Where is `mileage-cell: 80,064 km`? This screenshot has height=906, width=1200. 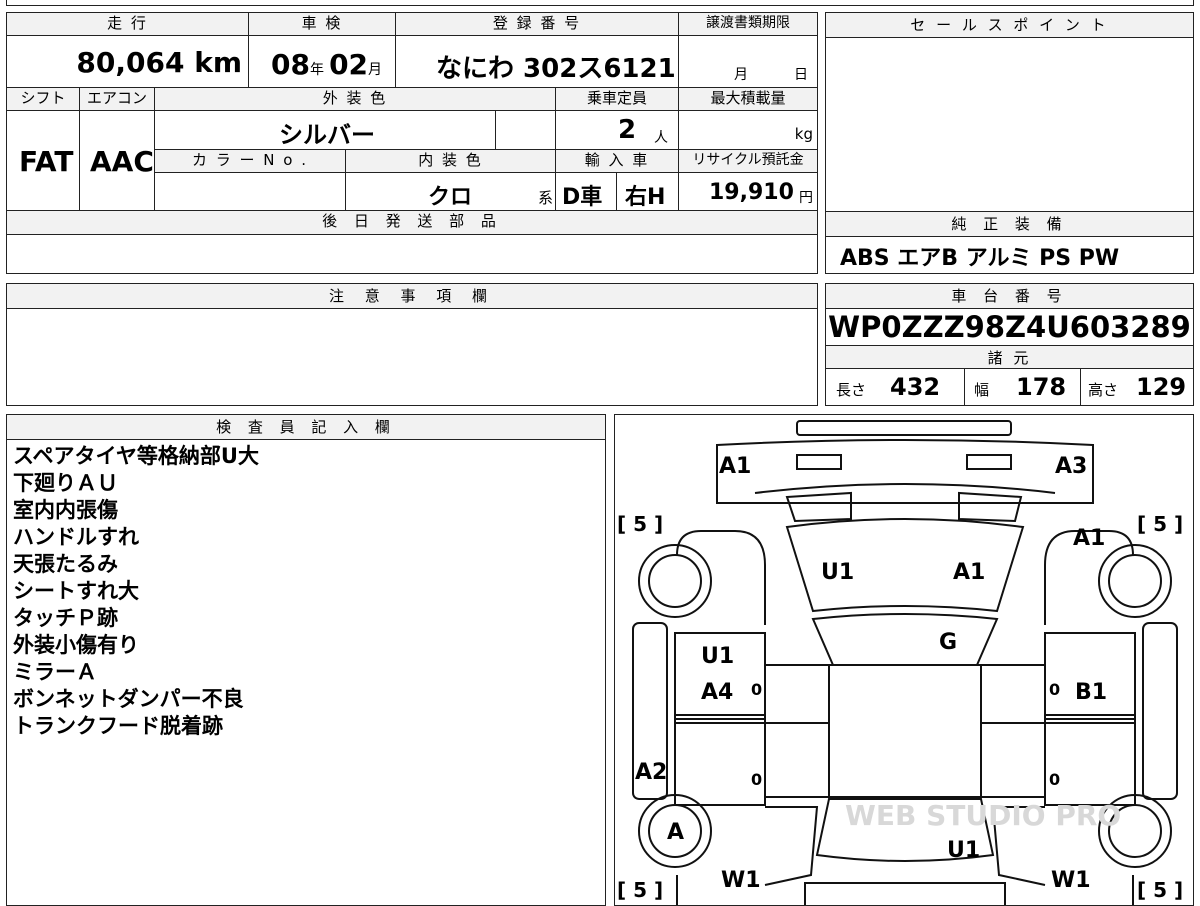
mileage-cell: 80,064 km is located at coordinates (127, 61).